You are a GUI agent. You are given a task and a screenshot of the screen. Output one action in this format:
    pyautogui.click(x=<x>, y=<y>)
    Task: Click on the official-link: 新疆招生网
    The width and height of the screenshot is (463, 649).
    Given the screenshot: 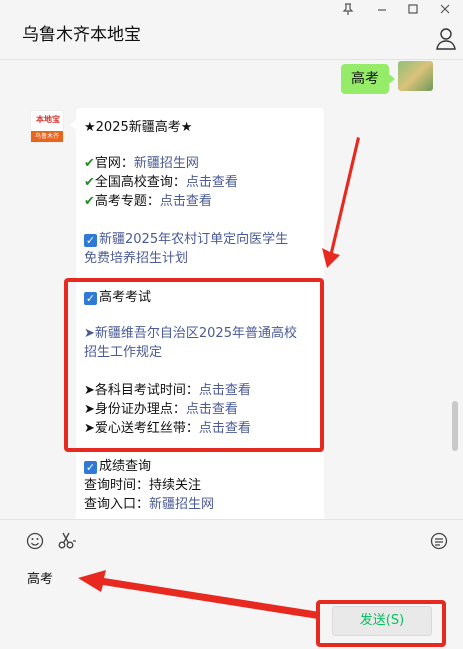 What is the action you would take?
    pyautogui.click(x=166, y=163)
    